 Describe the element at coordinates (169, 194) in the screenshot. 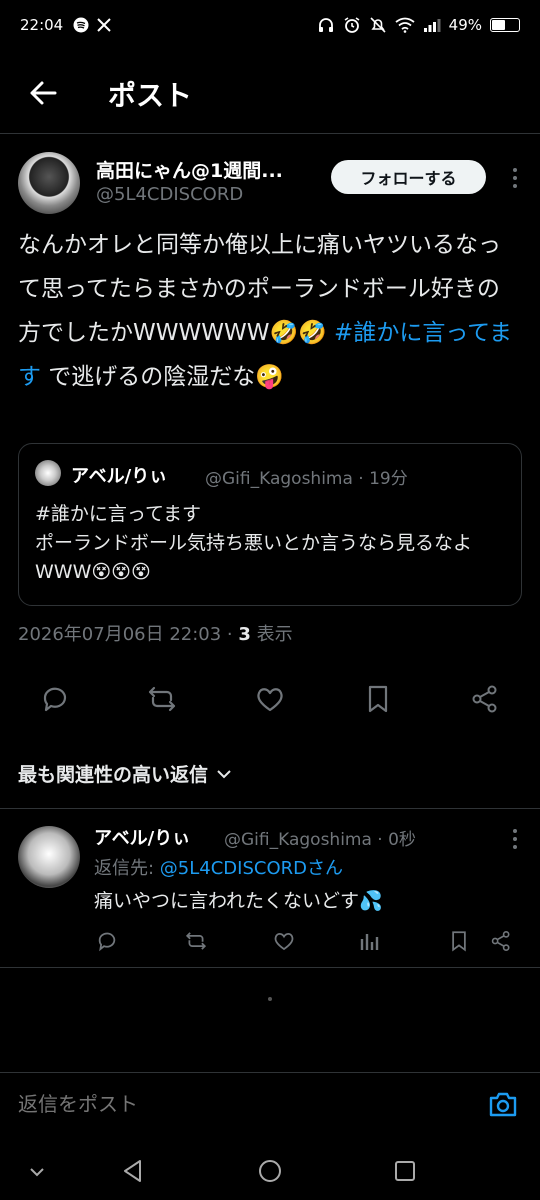

I see `author-handle: @5L4CDISCORD` at that location.